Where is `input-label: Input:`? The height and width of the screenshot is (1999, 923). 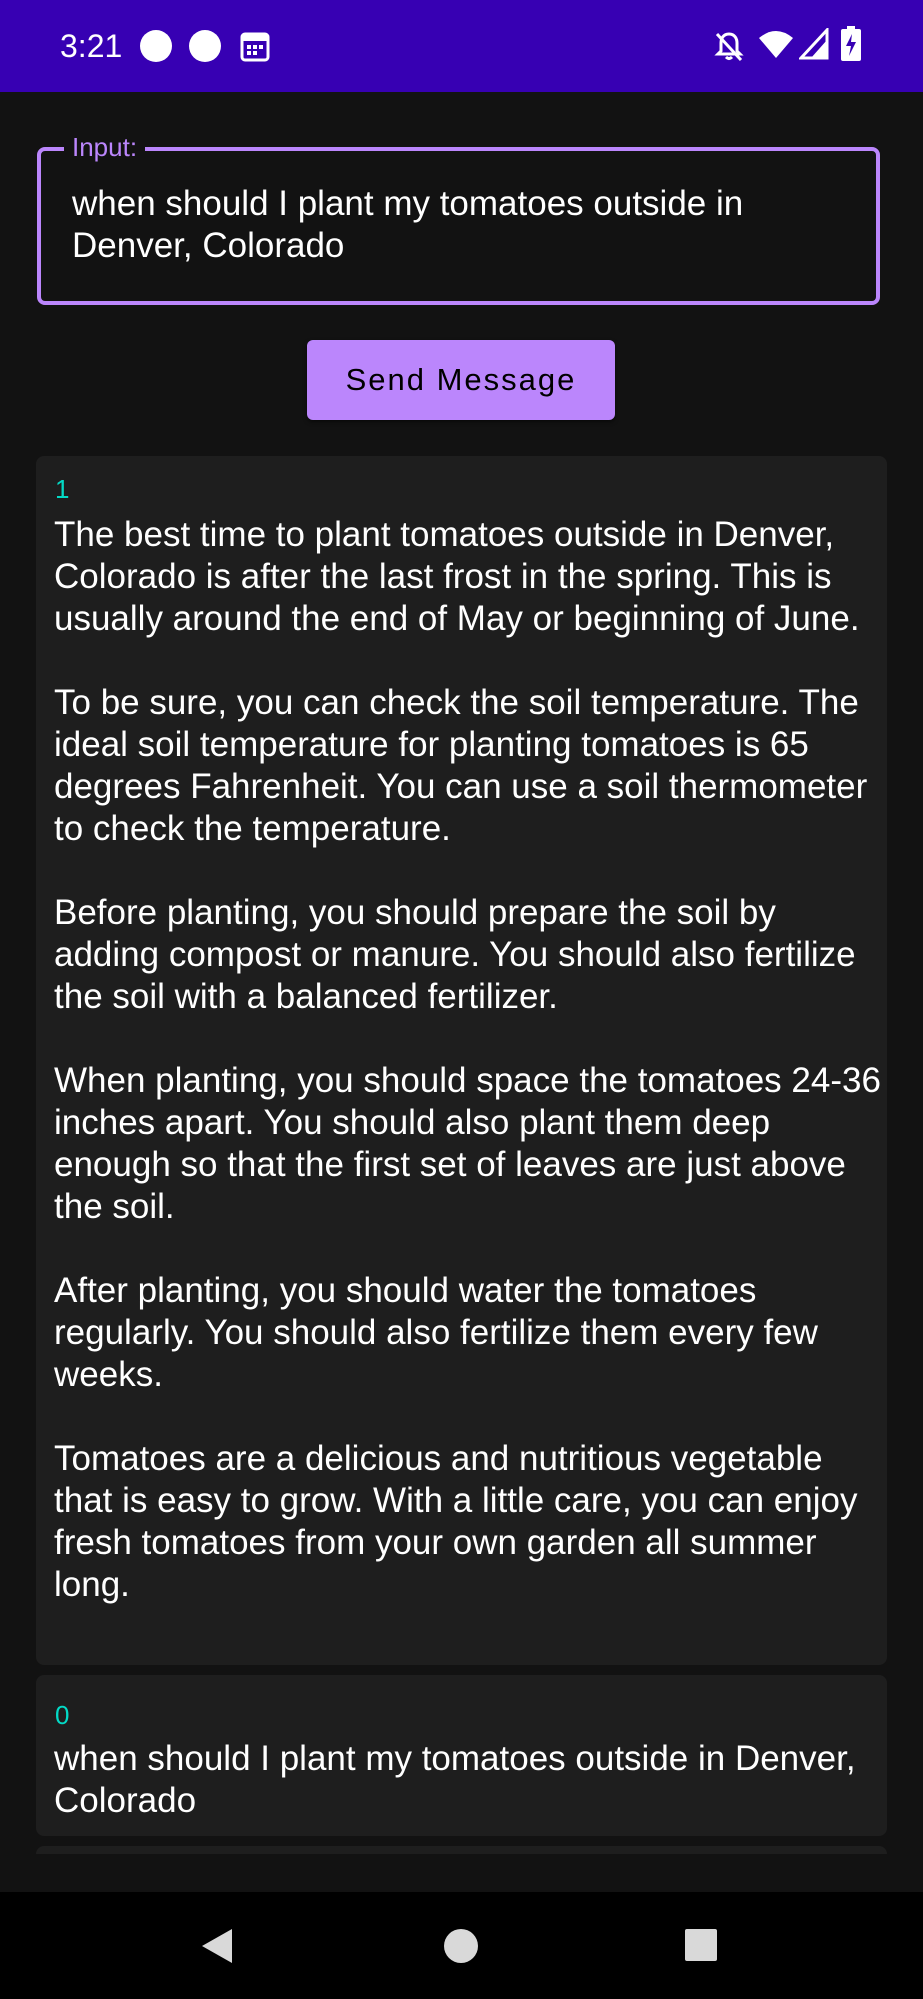 input-label: Input: is located at coordinates (105, 147).